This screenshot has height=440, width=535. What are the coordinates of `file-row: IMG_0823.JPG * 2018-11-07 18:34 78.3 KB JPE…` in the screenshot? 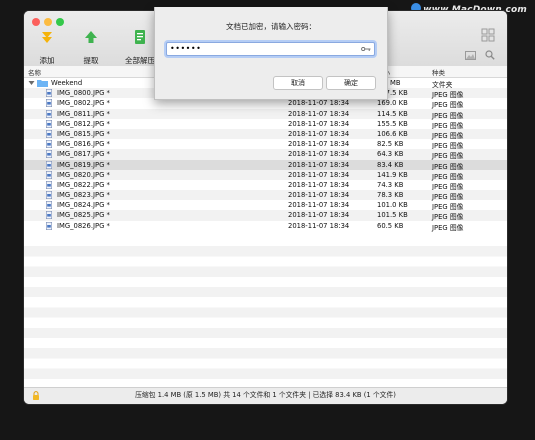 It's located at (265, 195).